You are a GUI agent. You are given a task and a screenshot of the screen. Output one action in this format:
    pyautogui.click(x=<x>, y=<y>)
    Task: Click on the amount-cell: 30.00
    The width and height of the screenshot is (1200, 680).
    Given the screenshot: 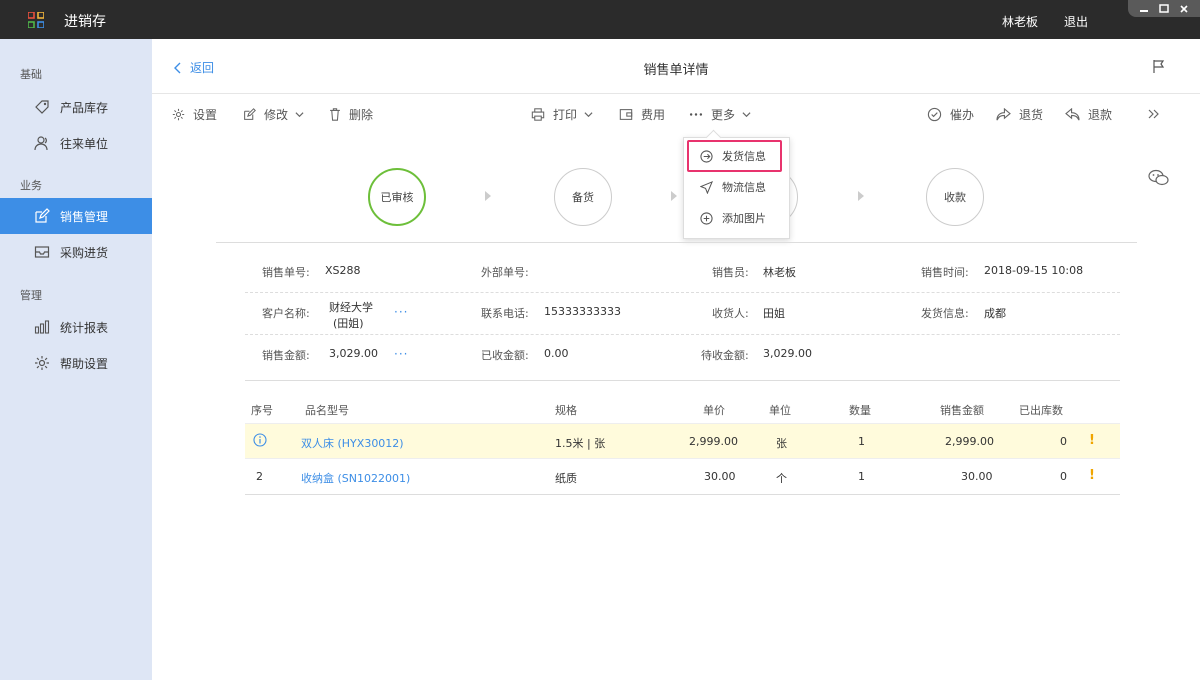 What is the action you would take?
    pyautogui.click(x=977, y=476)
    